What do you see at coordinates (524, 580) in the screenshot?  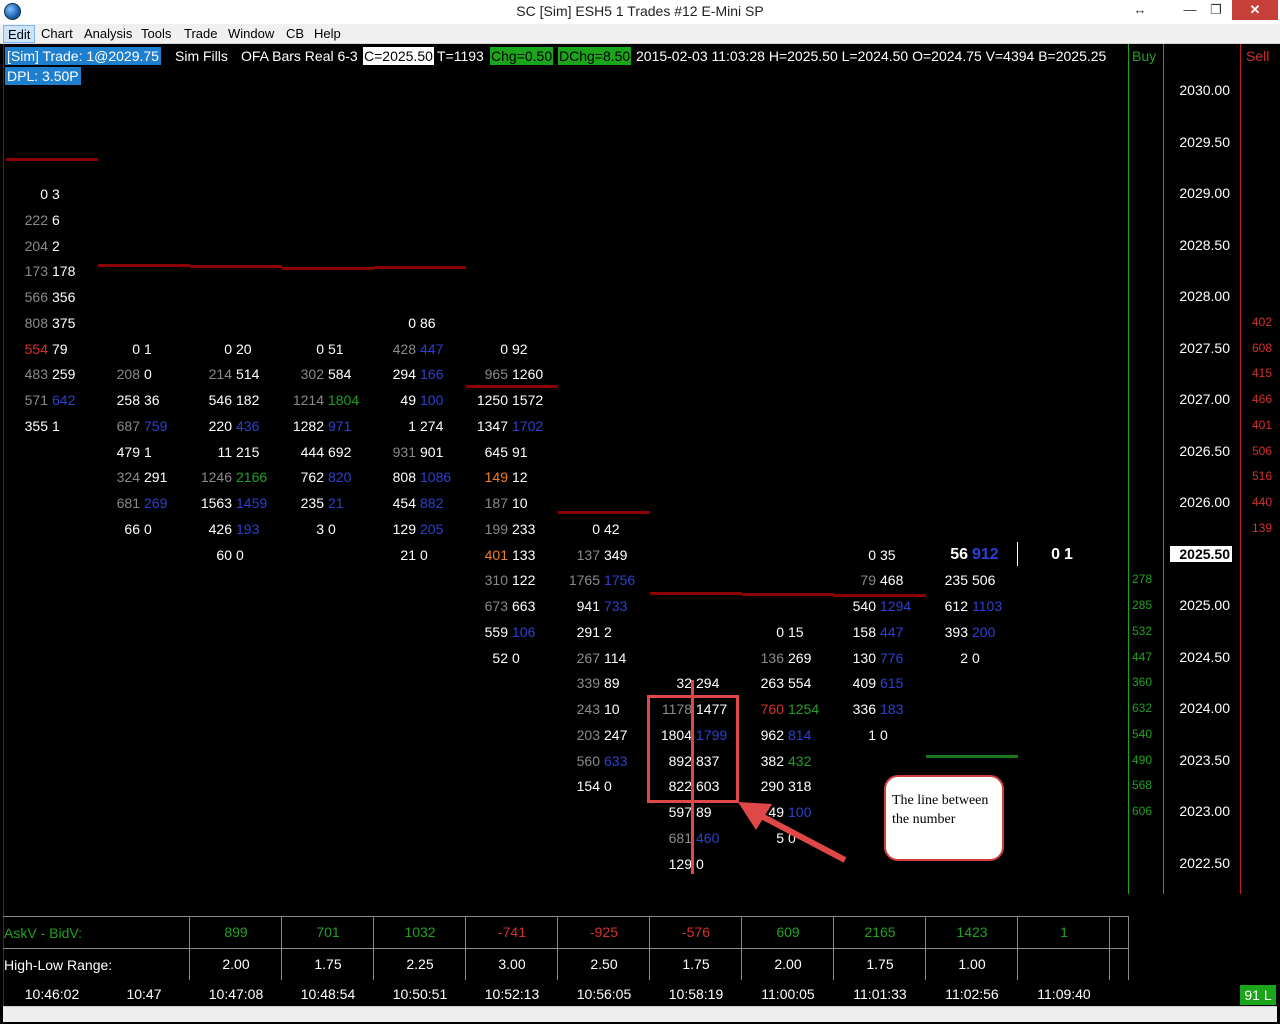 I see `ask-volume: 122` at bounding box center [524, 580].